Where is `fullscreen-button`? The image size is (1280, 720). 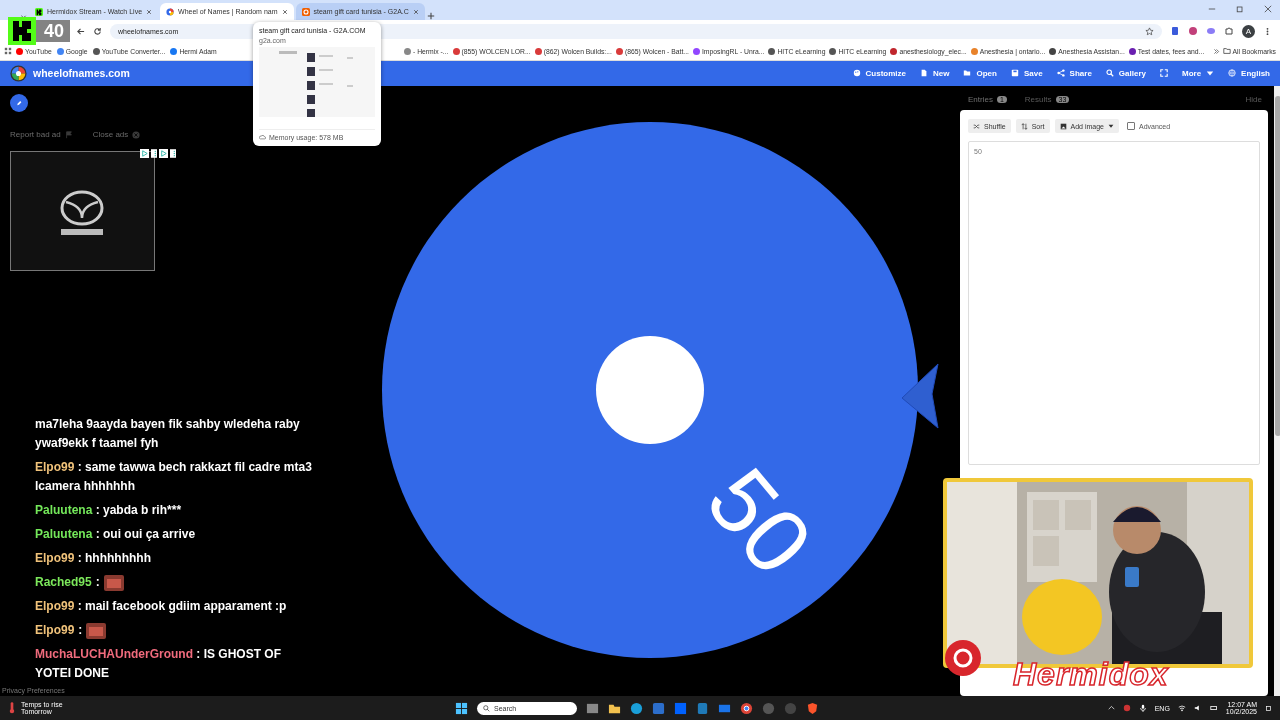
fullscreen-button is located at coordinates (1164, 73).